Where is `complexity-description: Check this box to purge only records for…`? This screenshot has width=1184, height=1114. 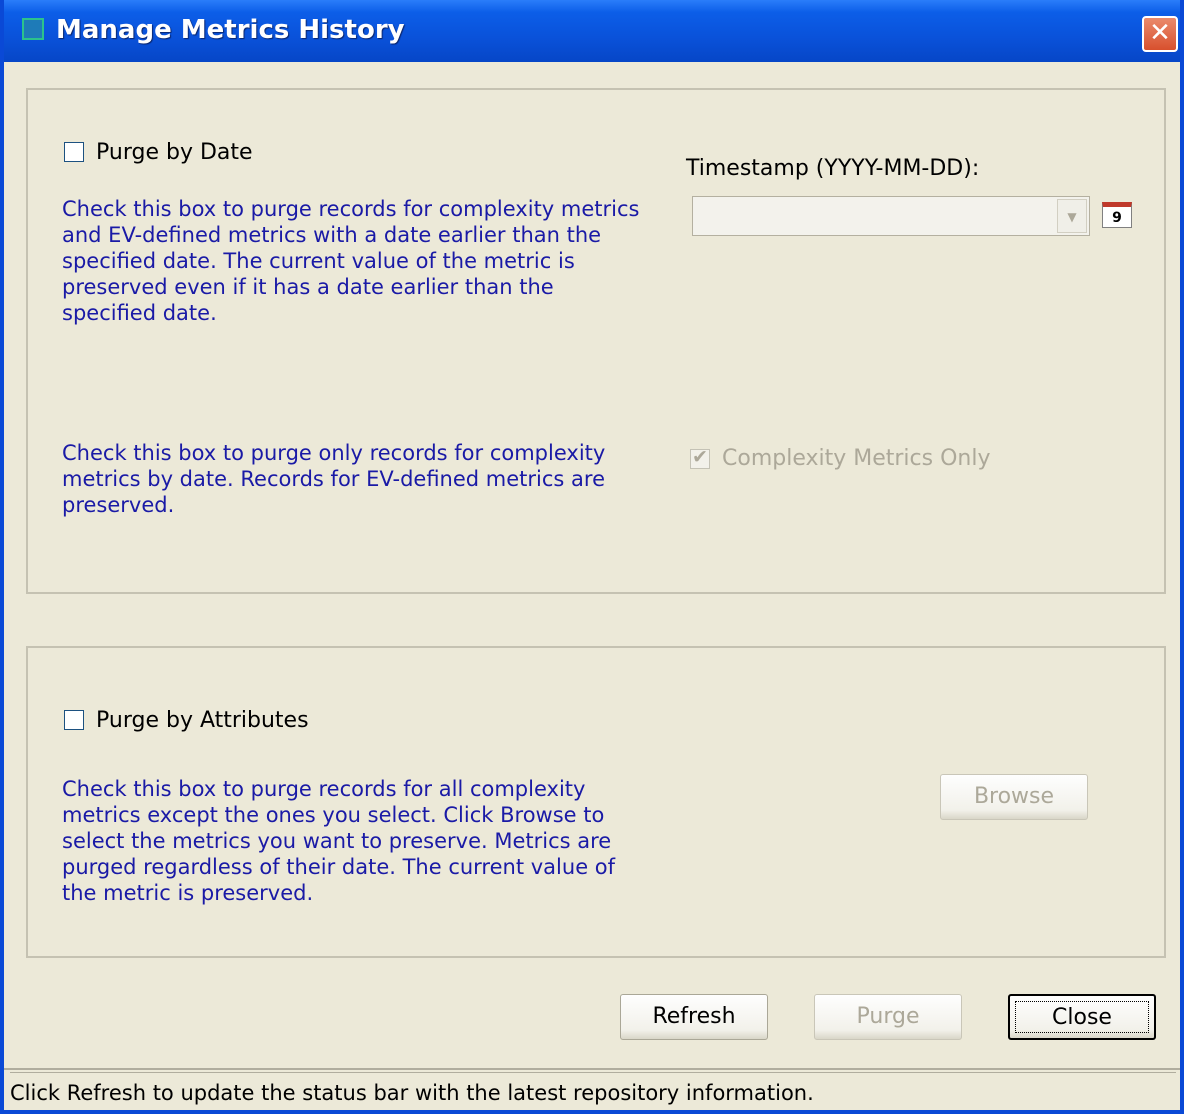 complexity-description: Check this box to purge only records for… is located at coordinates (334, 479).